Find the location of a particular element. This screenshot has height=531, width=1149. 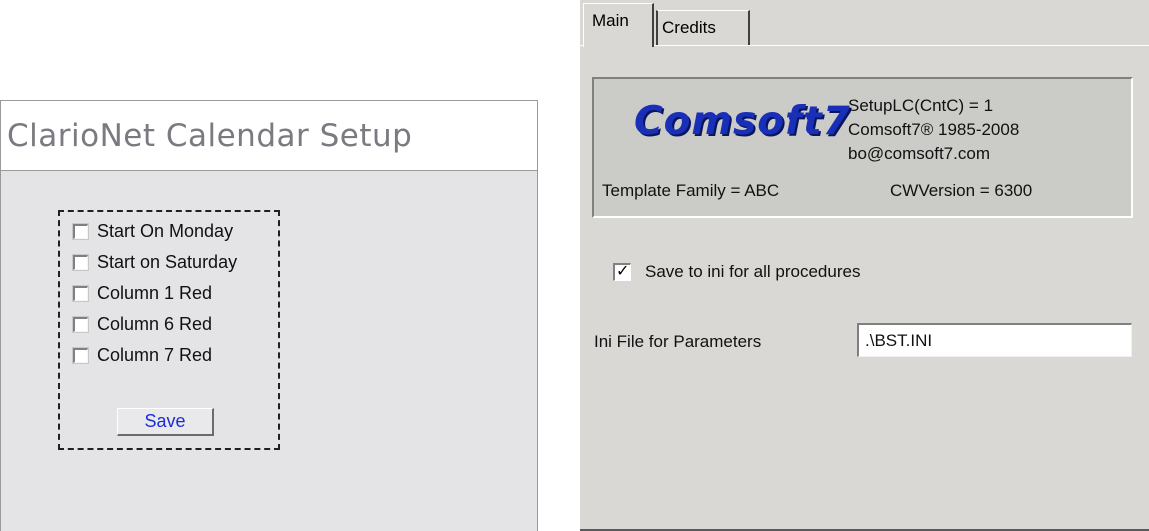

save-to-ini-option: ✓ Save to ini for all procedures is located at coordinates (736, 272).